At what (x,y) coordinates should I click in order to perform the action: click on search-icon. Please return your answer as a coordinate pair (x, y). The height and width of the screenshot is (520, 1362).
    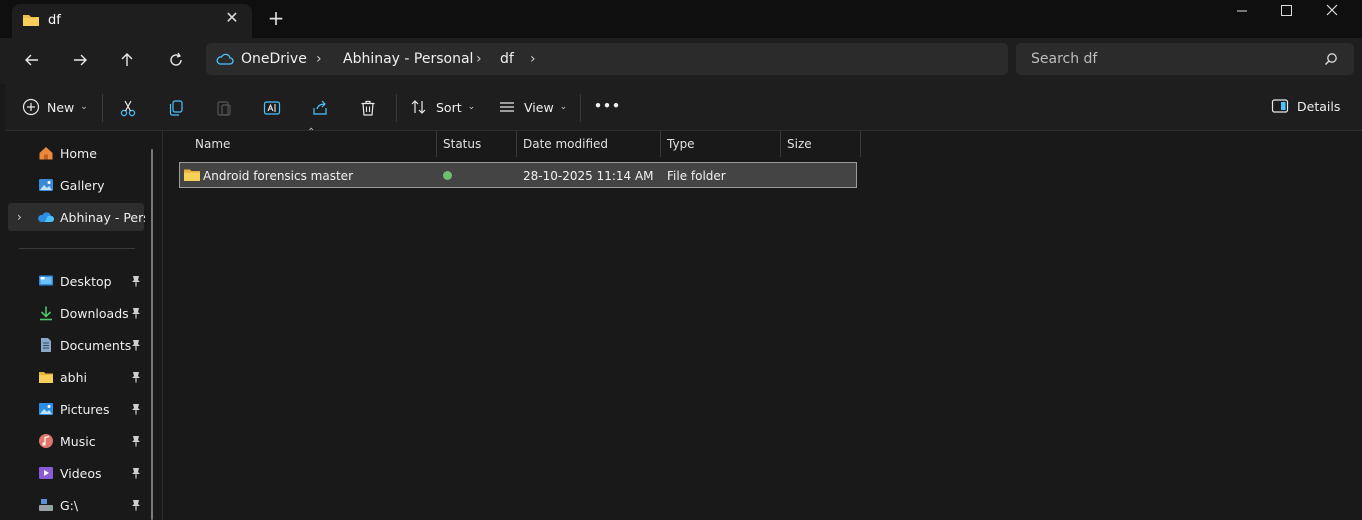
    Looking at the image, I should click on (1331, 59).